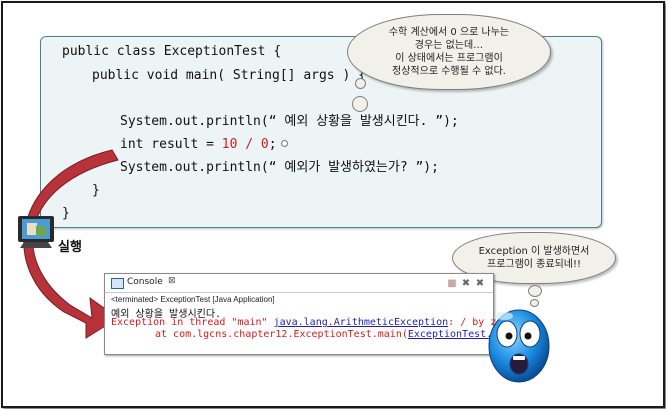 The image size is (666, 409). Describe the element at coordinates (452, 283) in the screenshot. I see `terminate-icon: ■` at that location.